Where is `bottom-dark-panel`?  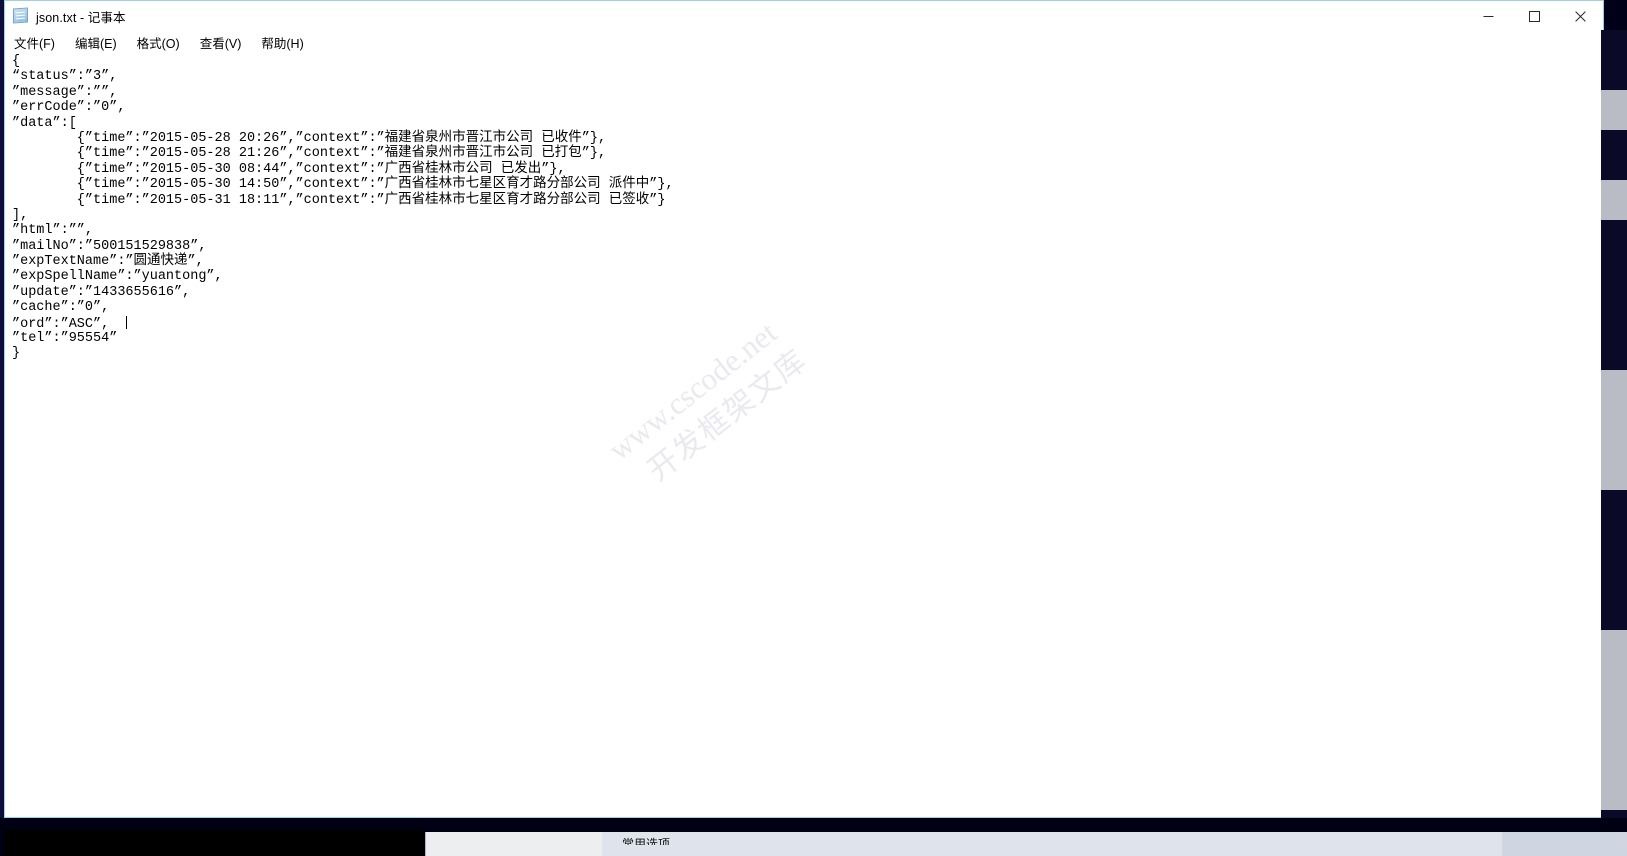 bottom-dark-panel is located at coordinates (214, 843).